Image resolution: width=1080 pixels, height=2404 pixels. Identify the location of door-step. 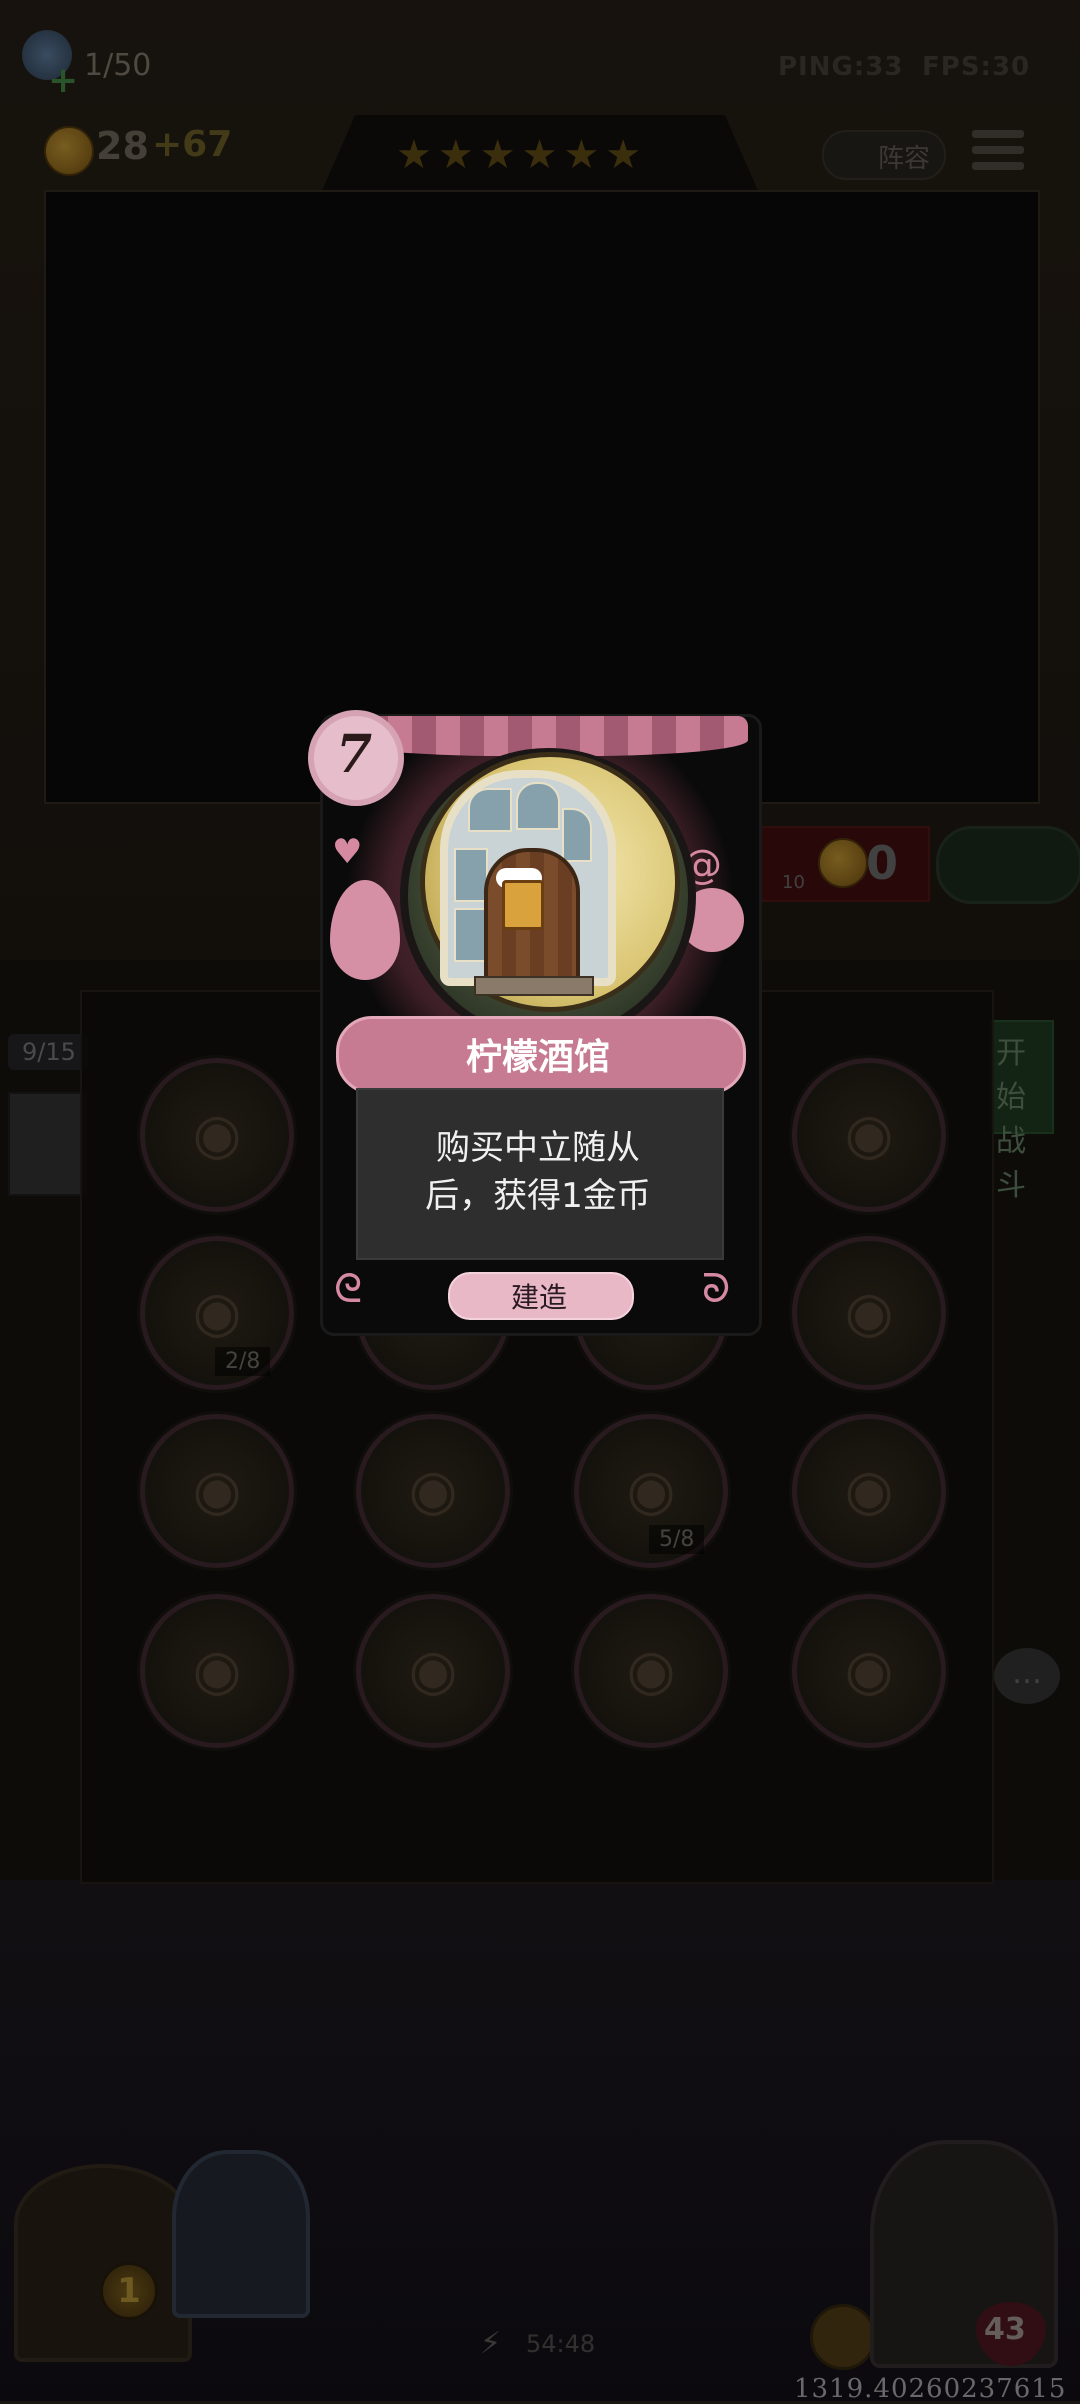
(534, 986).